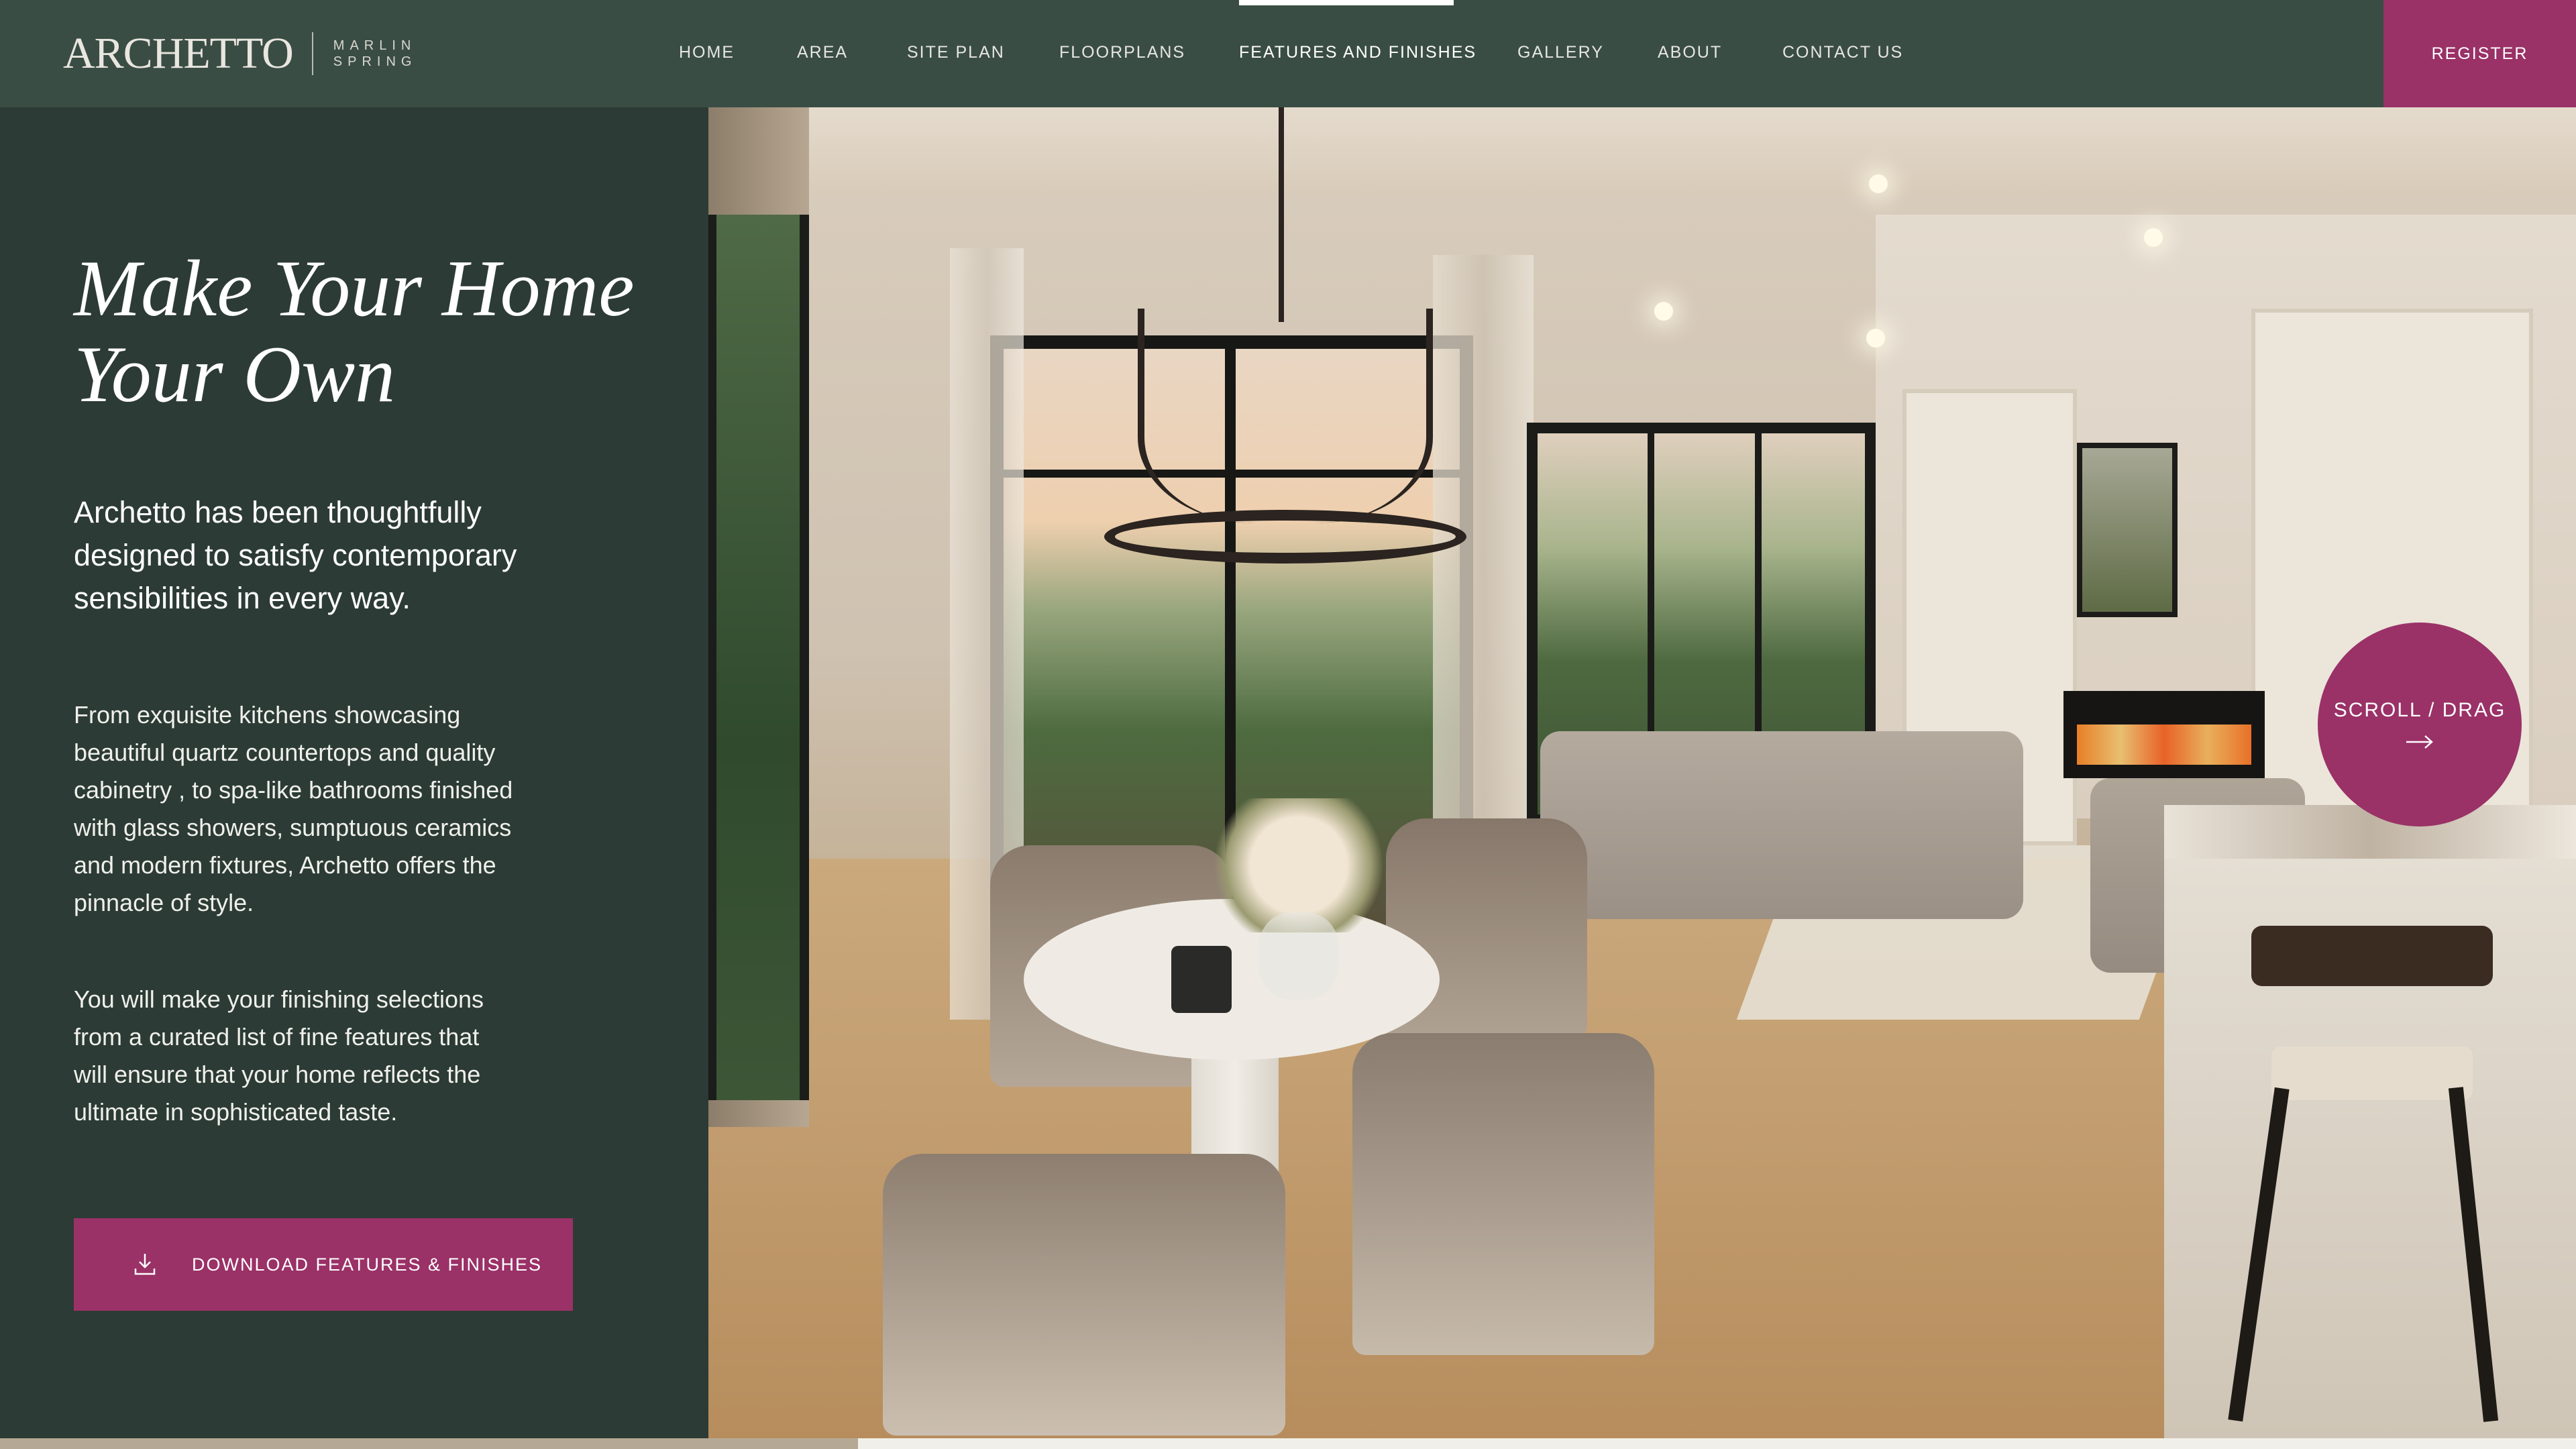 The image size is (2576, 1449). I want to click on page-title: Make Your Home Your Own, so click(376, 331).